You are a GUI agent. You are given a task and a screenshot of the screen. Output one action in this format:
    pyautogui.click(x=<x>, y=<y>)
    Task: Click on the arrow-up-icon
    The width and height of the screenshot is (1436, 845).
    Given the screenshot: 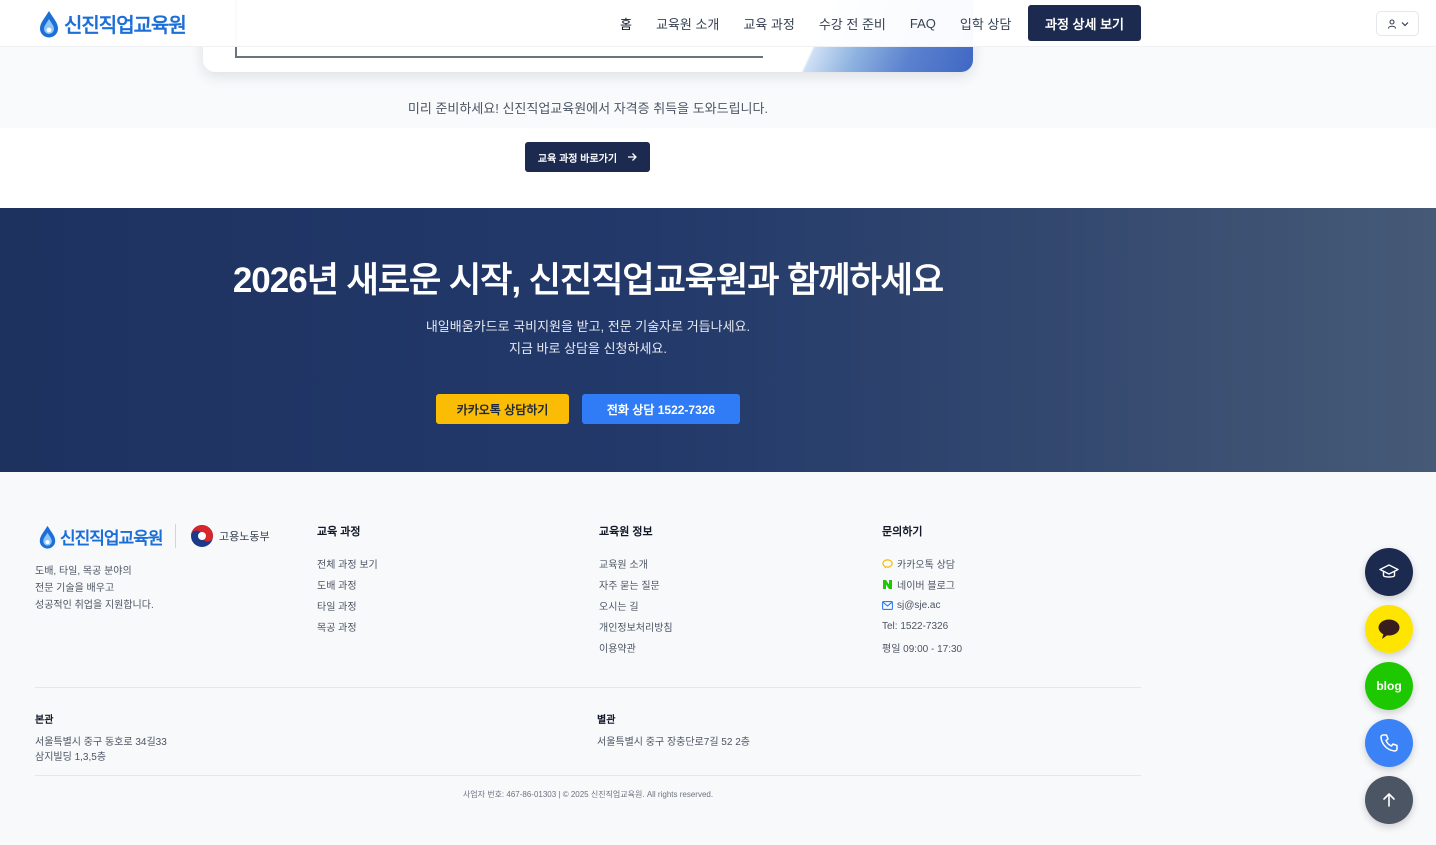 What is the action you would take?
    pyautogui.click(x=1389, y=800)
    